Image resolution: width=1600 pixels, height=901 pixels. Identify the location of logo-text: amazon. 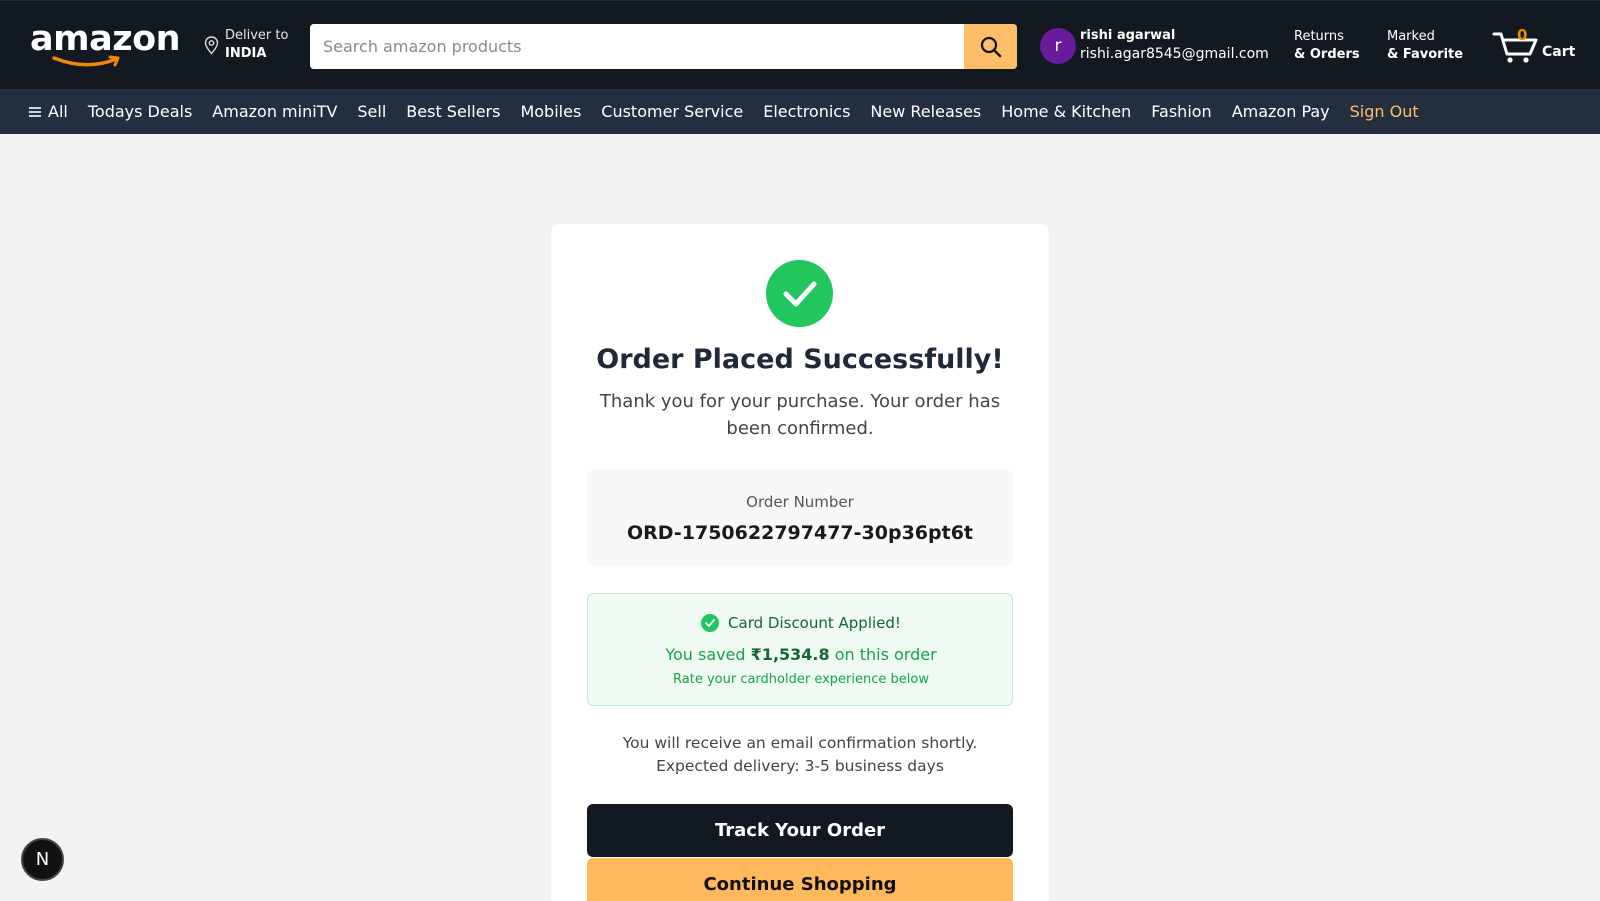
(105, 39).